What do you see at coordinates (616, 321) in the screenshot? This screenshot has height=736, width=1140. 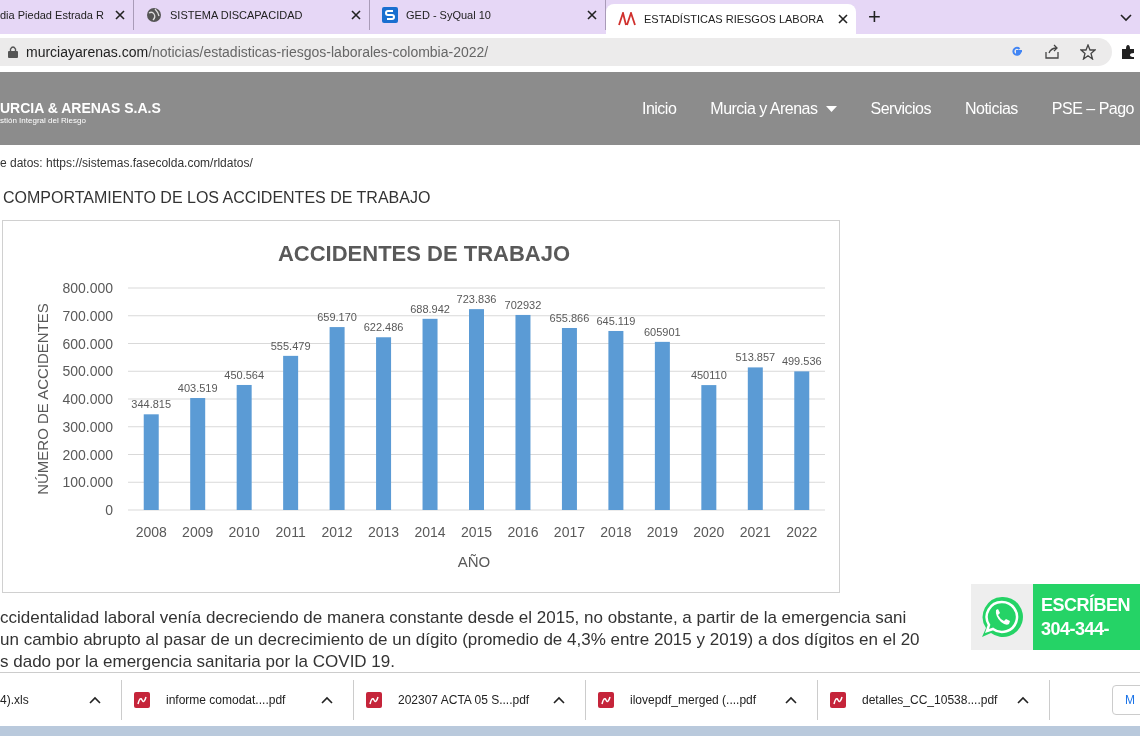 I see `value-label: 645.119` at bounding box center [616, 321].